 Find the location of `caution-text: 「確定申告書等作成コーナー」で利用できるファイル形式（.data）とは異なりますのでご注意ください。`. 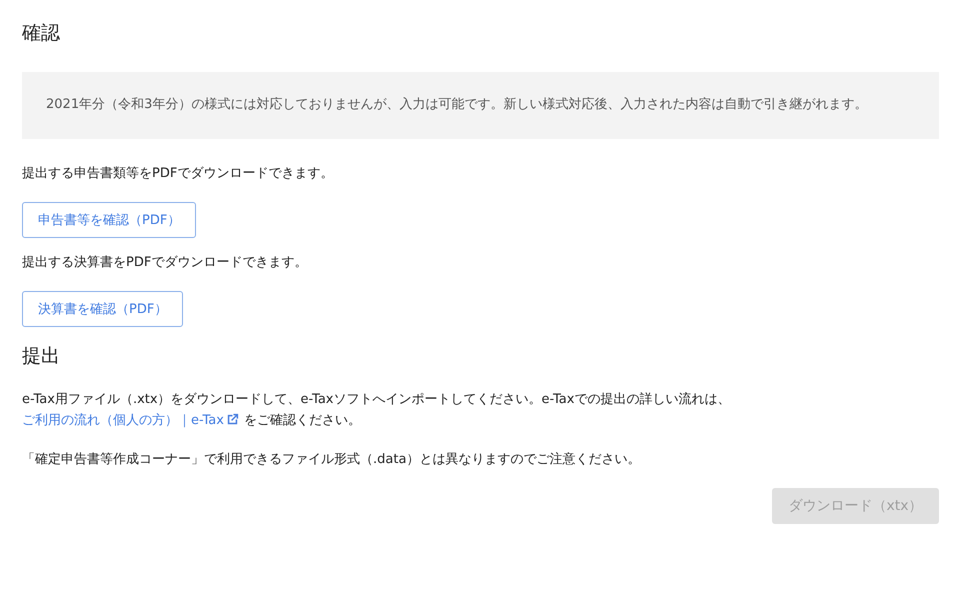

caution-text: 「確定申告書等作成コーナー」で利用できるファイル形式（.data）とは異なりますのでご注意ください。 is located at coordinates (332, 460).